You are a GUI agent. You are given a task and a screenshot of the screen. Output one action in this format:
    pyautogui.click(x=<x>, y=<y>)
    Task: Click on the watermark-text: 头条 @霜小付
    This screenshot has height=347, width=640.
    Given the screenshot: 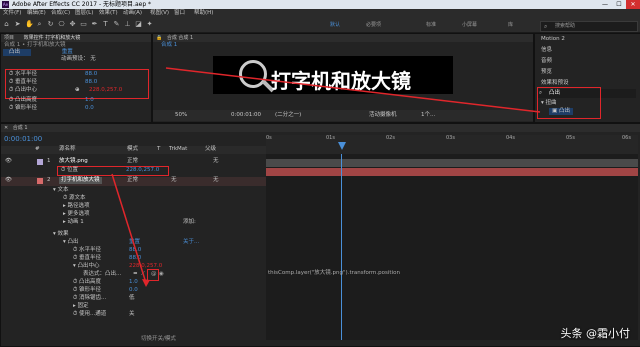 What is the action you would take?
    pyautogui.click(x=595, y=333)
    